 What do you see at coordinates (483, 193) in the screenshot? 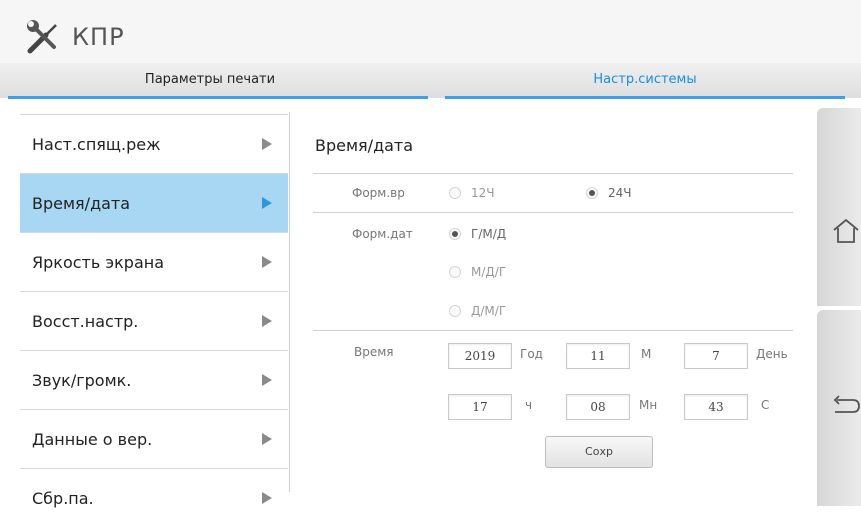
I see `radio-label: 12Ч` at bounding box center [483, 193].